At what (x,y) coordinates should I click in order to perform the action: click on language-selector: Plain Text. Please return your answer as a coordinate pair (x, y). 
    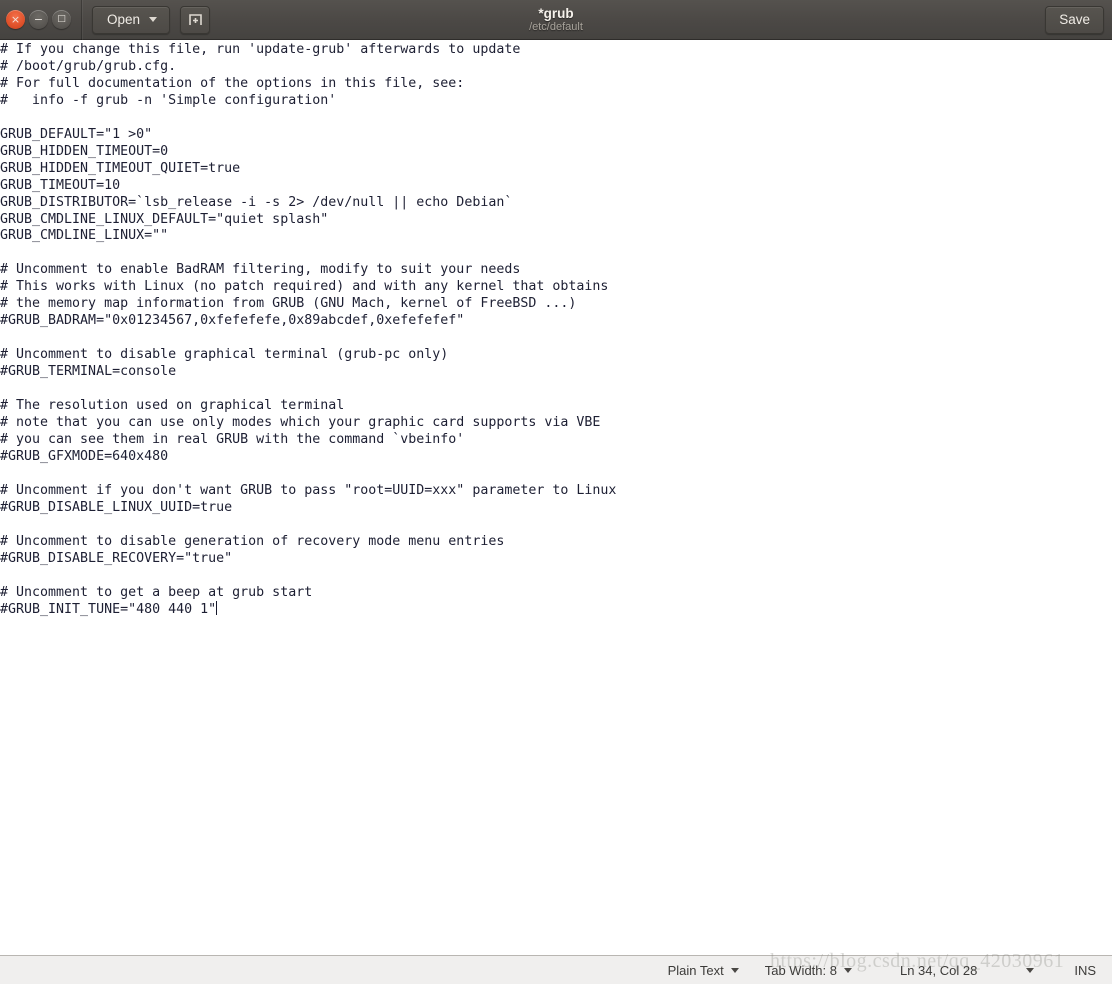
    Looking at the image, I should click on (703, 970).